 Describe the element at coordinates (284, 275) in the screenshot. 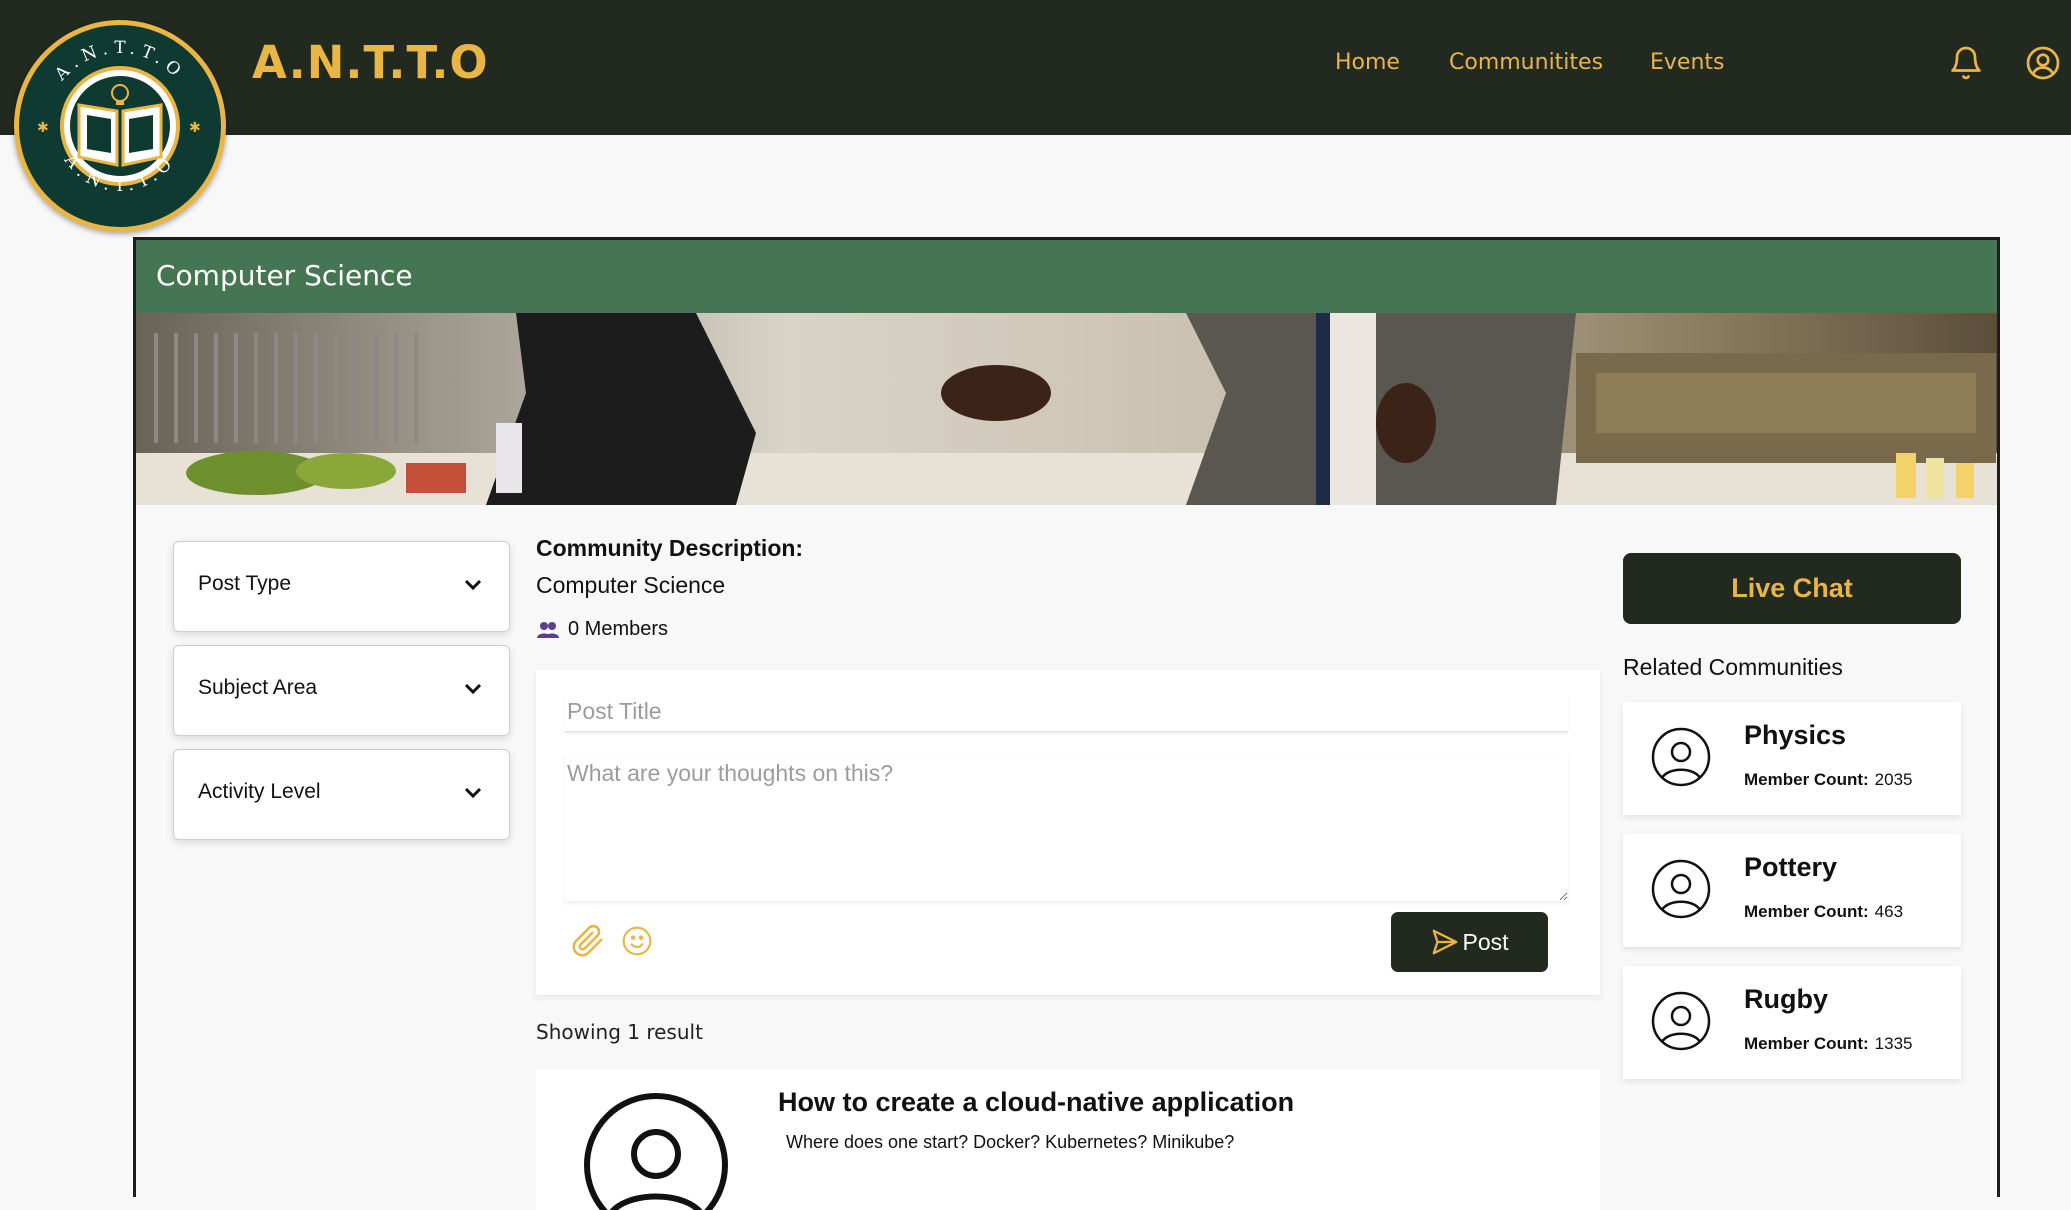

I see `community-title: Computer Science` at that location.